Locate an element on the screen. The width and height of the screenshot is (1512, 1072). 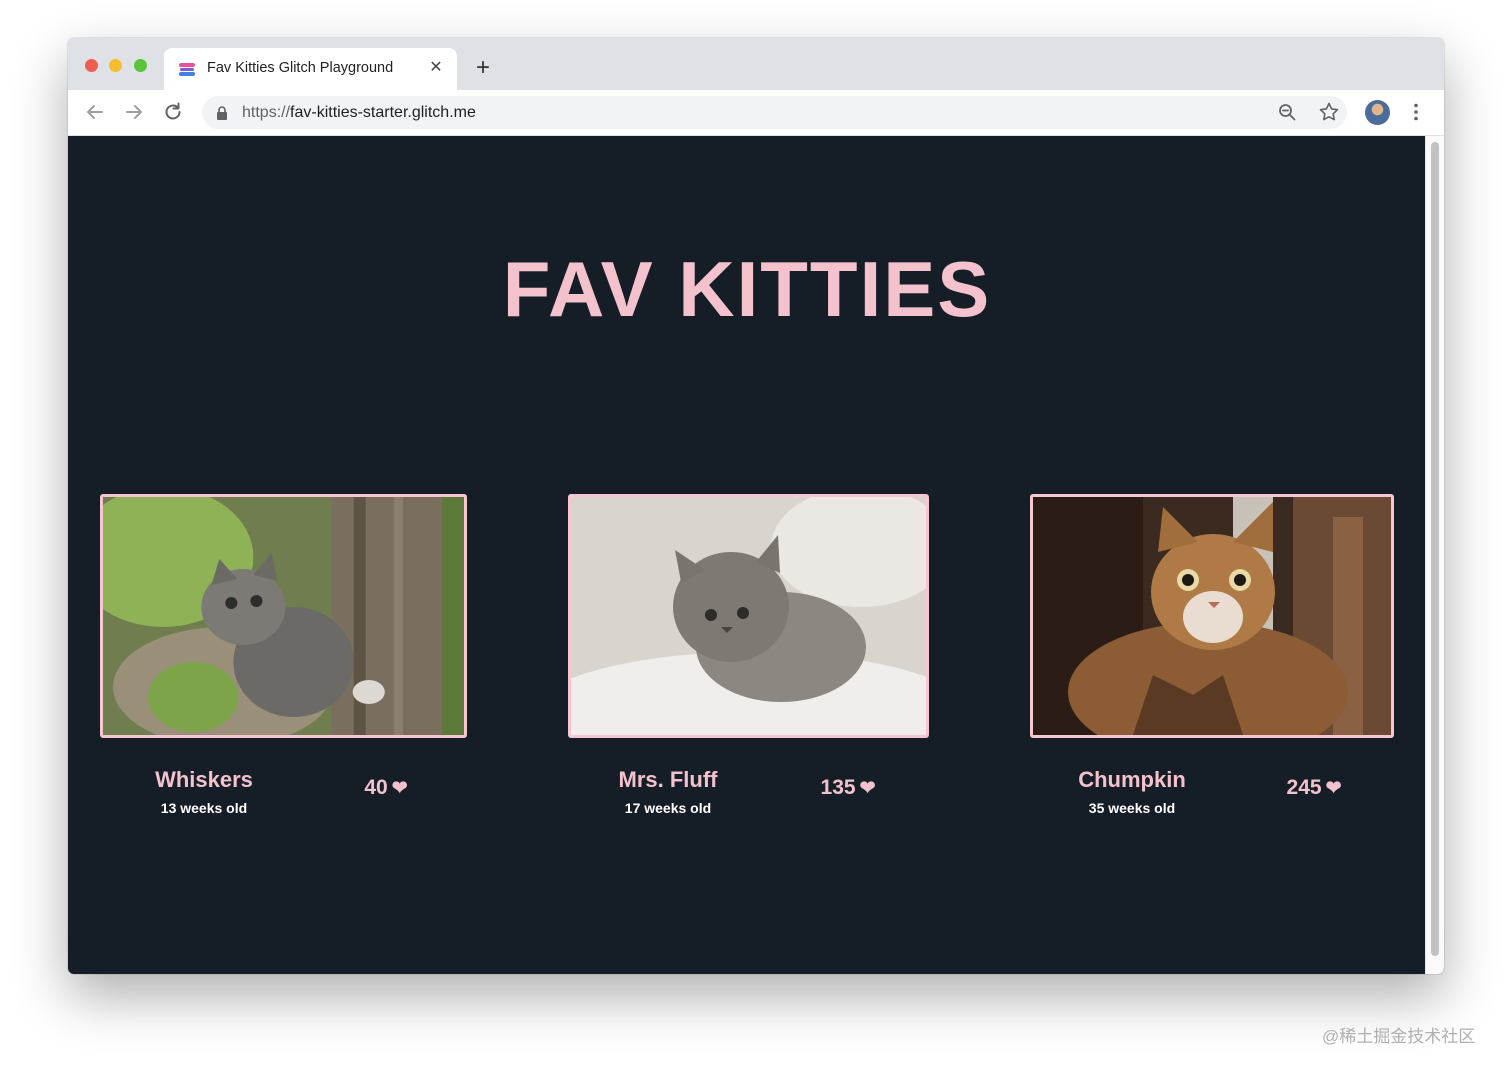
watermark-text: @稀土掘金技术社区 is located at coordinates (1399, 1036).